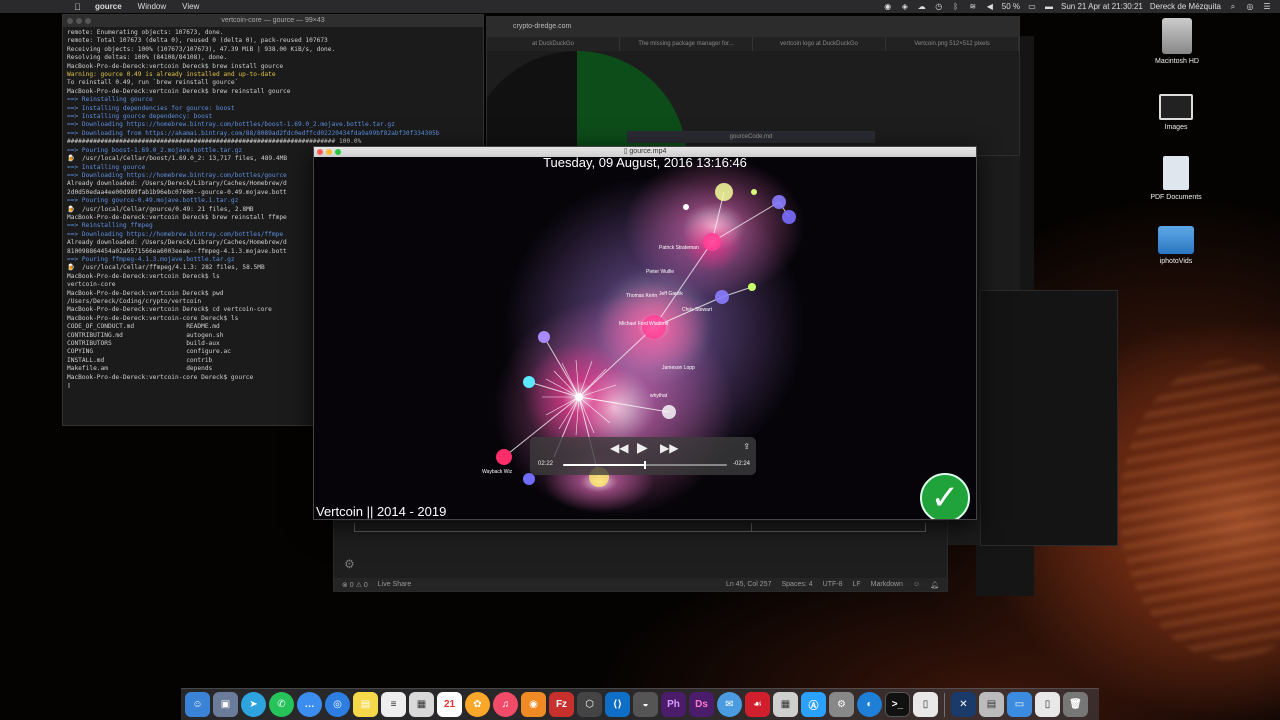 The image size is (1280, 720). Describe the element at coordinates (973, 6) in the screenshot. I see `wifi-icon: ≋` at that location.